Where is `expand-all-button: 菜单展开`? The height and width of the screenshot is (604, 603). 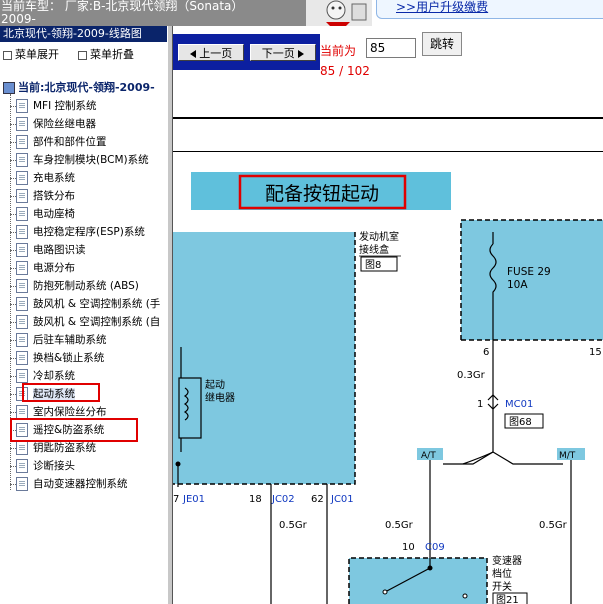 expand-all-button: 菜单展开 is located at coordinates (31, 55).